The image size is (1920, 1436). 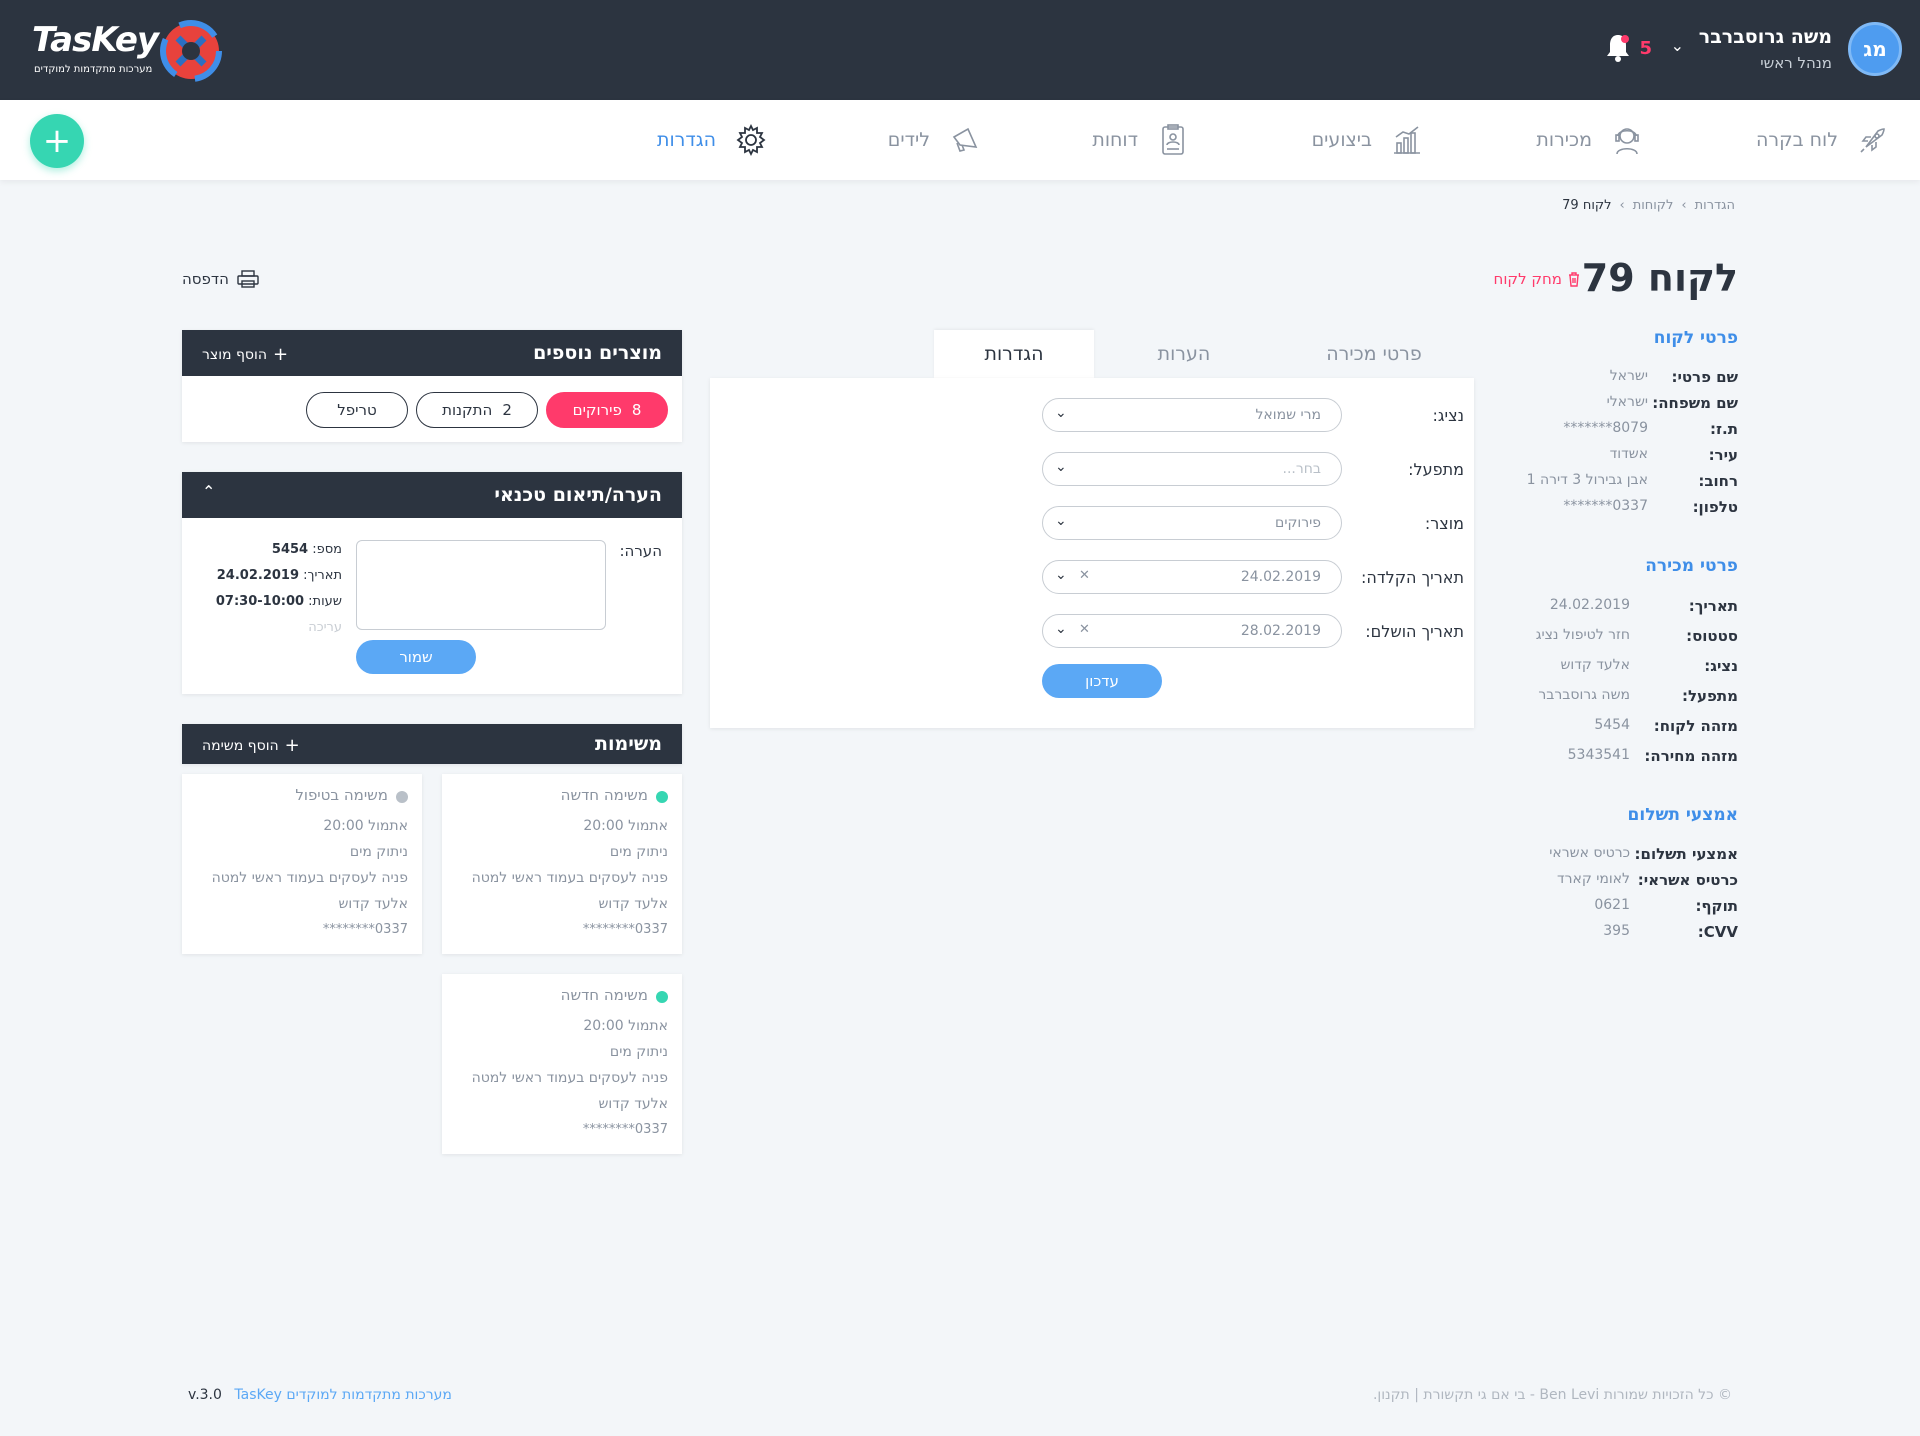 I want to click on nav-item-dashboard: לוח בקרה, so click(x=1823, y=140).